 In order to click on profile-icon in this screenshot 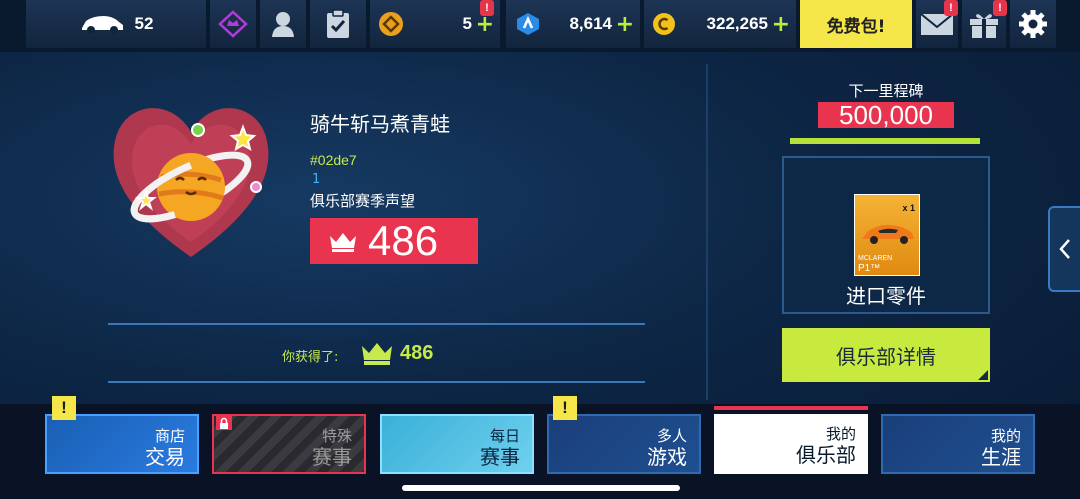, I will do `click(283, 24)`.